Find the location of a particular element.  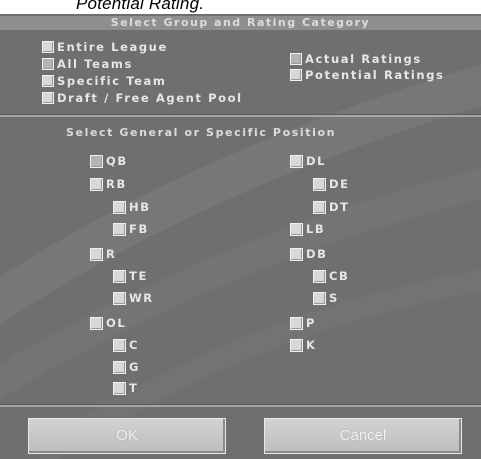

rating-potential: Potential Ratings is located at coordinates (367, 75).